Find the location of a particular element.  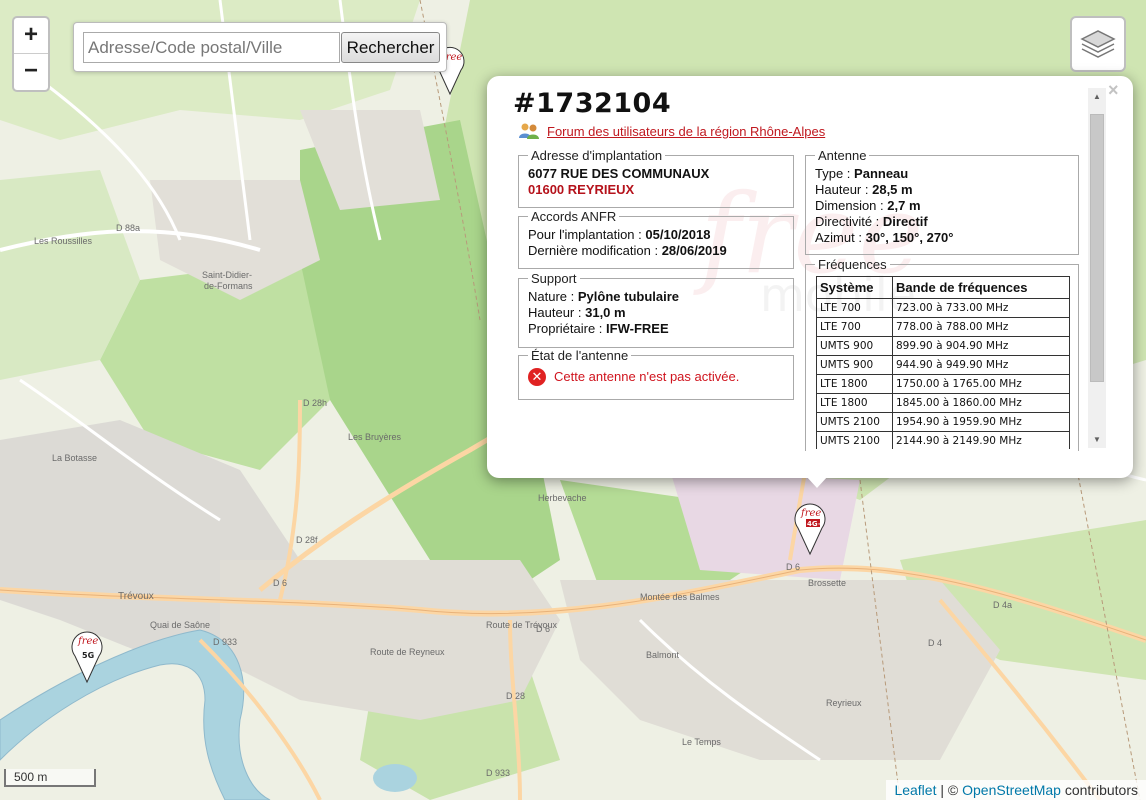

field-label: Dimension : is located at coordinates (849, 205).